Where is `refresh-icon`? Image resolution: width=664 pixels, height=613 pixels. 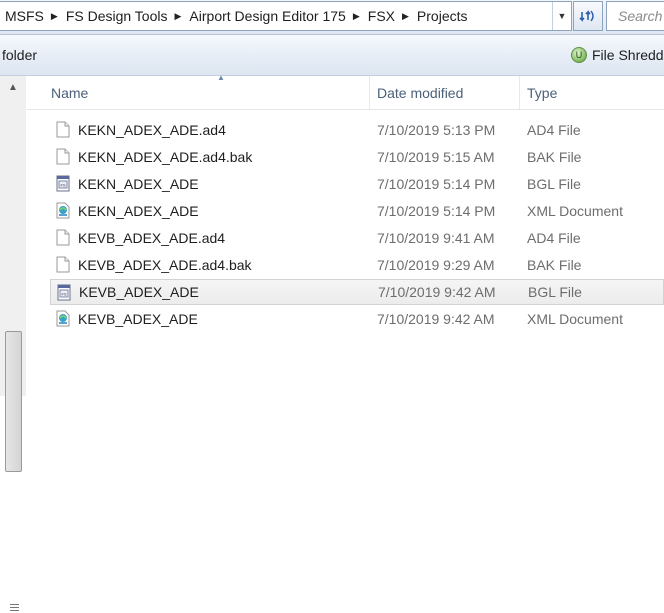
refresh-icon is located at coordinates (586, 16).